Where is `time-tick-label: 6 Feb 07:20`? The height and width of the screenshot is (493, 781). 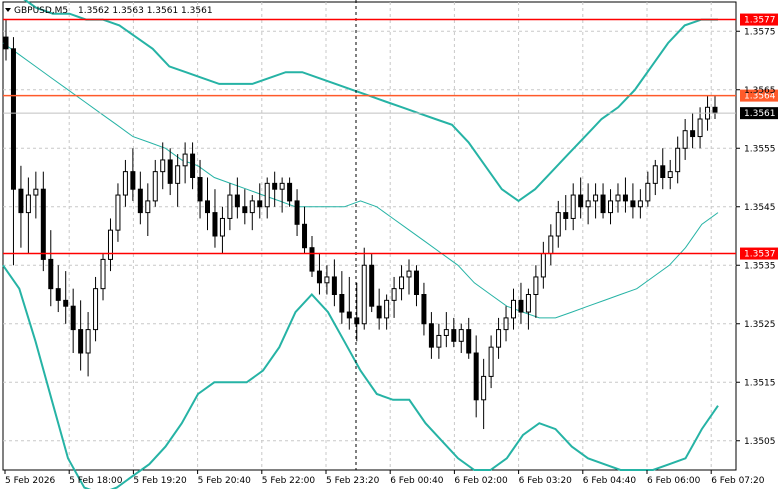
time-tick-label: 6 Feb 07:20 is located at coordinates (738, 481).